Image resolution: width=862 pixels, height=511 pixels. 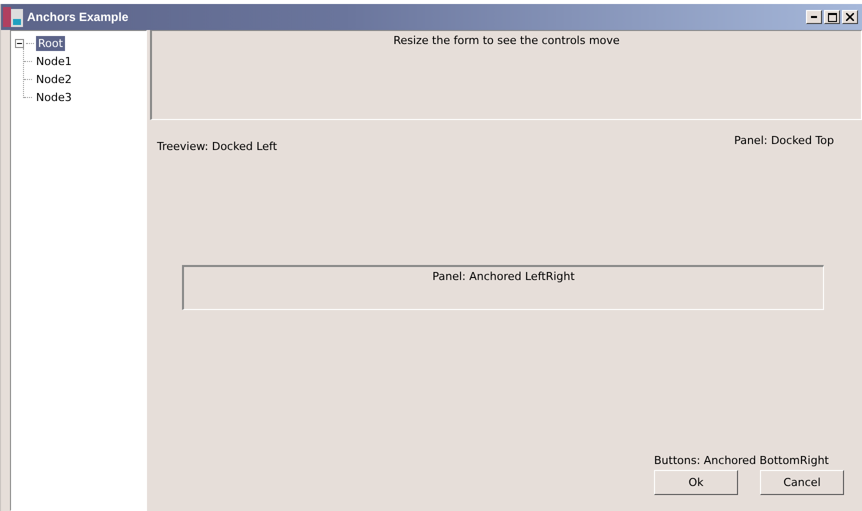 I want to click on tree-item: Root, so click(x=50, y=43).